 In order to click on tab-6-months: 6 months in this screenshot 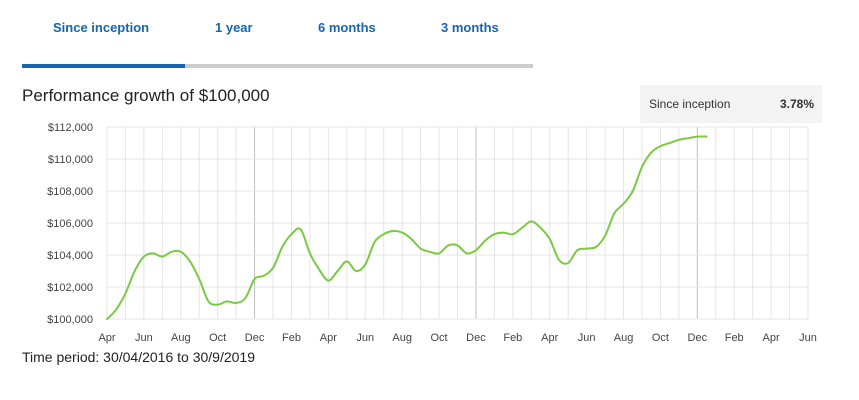, I will do `click(347, 27)`.